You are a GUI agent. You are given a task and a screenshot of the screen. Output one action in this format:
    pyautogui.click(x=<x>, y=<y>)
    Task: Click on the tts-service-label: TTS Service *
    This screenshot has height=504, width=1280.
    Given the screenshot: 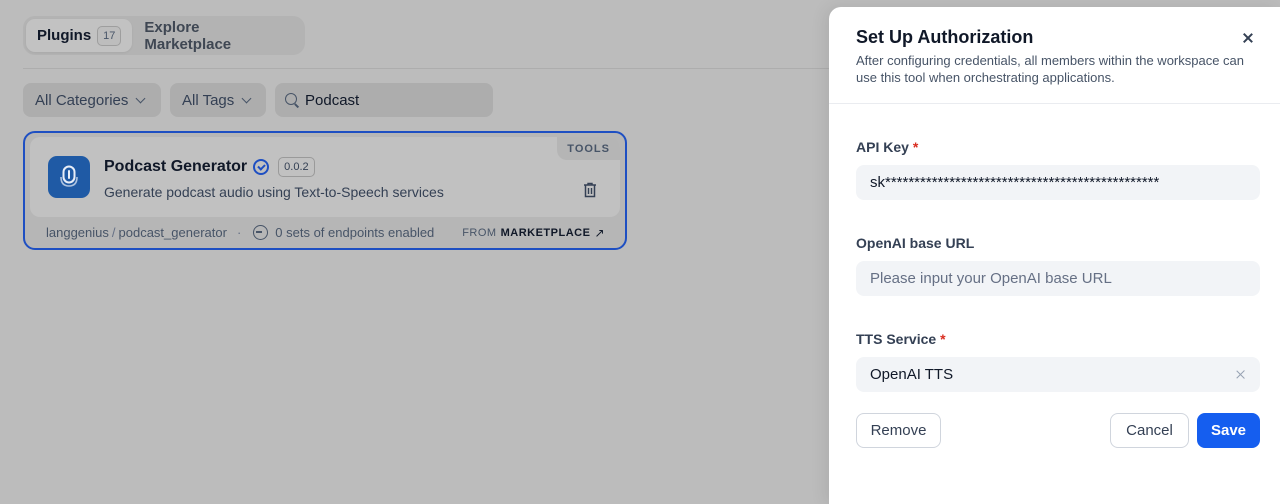 What is the action you would take?
    pyautogui.click(x=901, y=339)
    